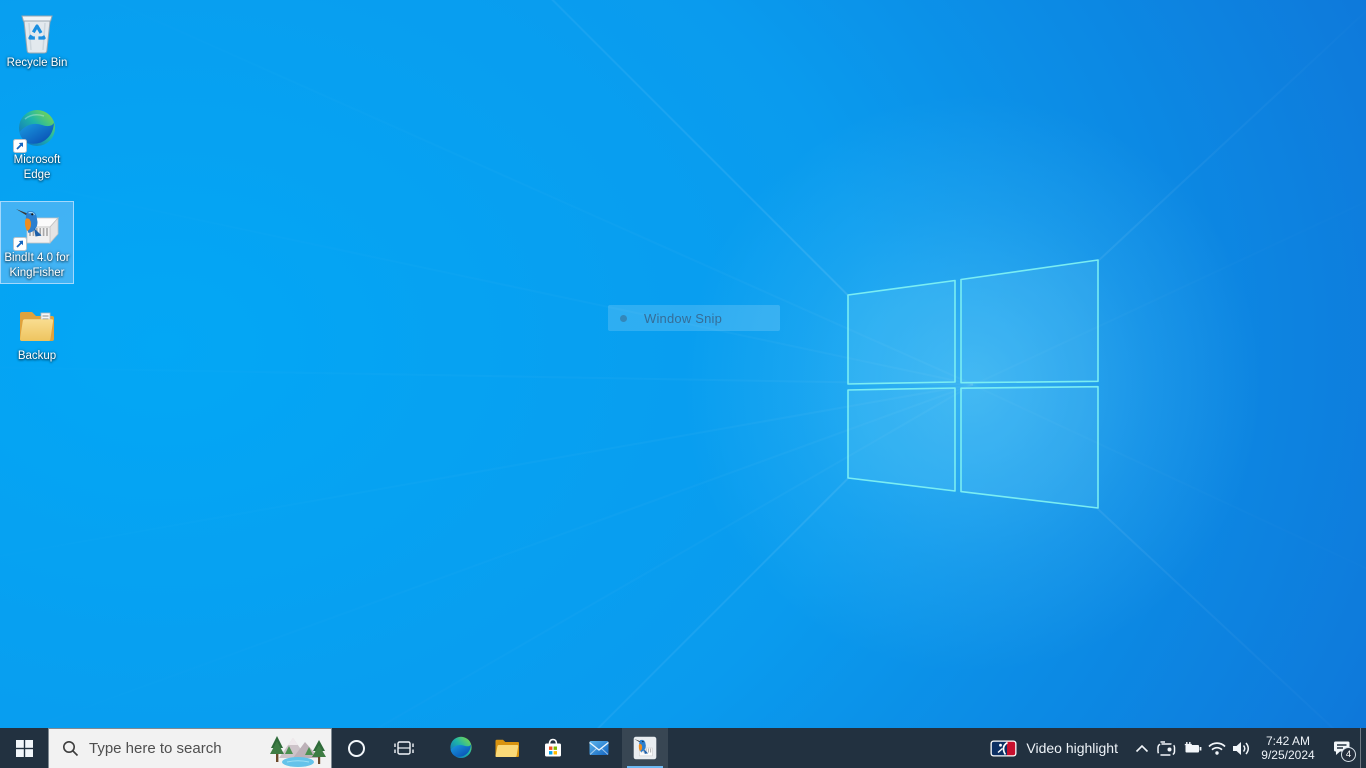 This screenshot has height=768, width=1366. I want to click on store-icon, so click(553, 747).